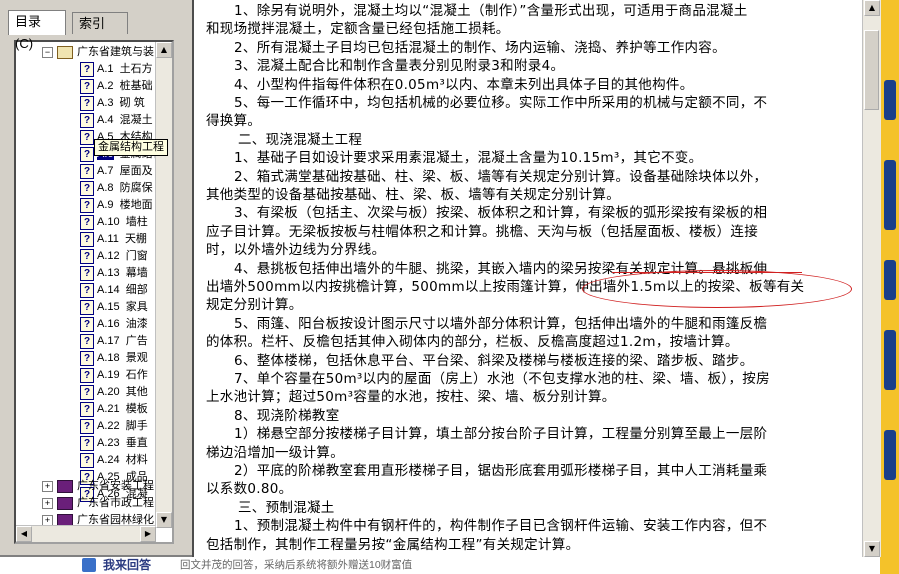 The image size is (899, 574). Describe the element at coordinates (37, 30) in the screenshot. I see `tab-contents: 目录(C)` at that location.